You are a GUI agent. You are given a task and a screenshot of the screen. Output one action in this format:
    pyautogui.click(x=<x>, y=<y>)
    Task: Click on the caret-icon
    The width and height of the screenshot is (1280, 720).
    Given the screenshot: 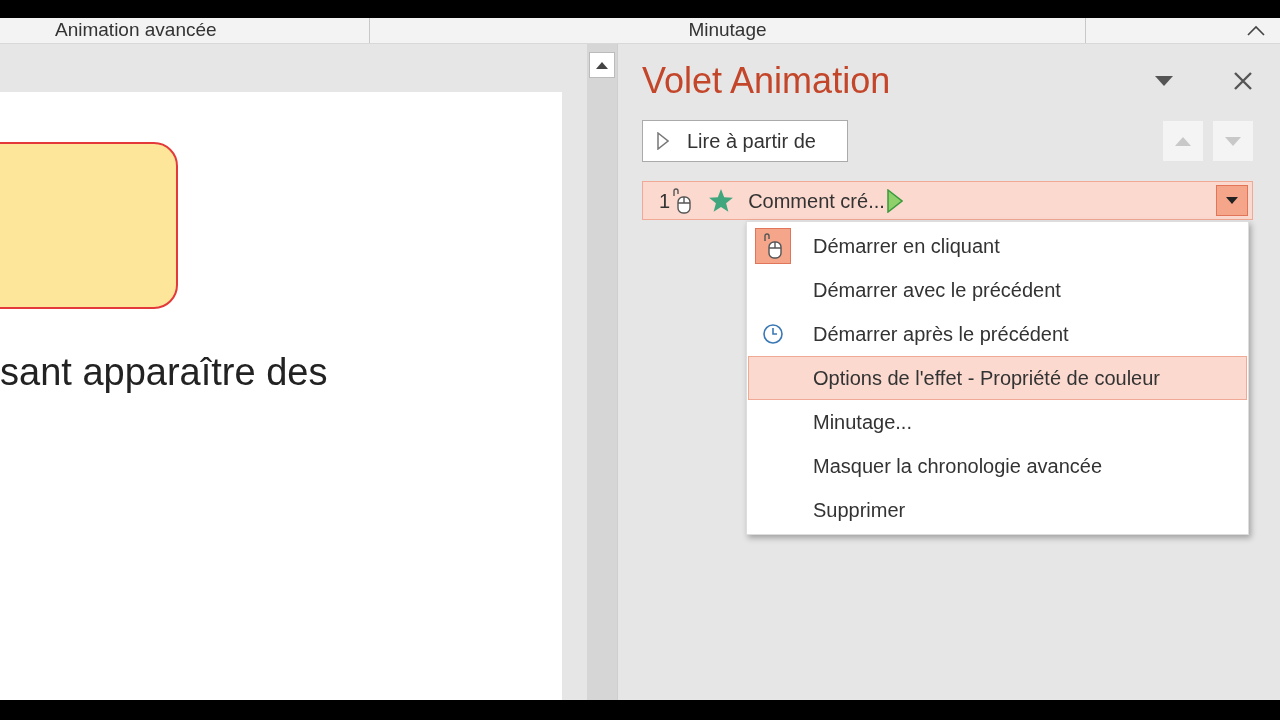 What is the action you would take?
    pyautogui.click(x=1232, y=200)
    